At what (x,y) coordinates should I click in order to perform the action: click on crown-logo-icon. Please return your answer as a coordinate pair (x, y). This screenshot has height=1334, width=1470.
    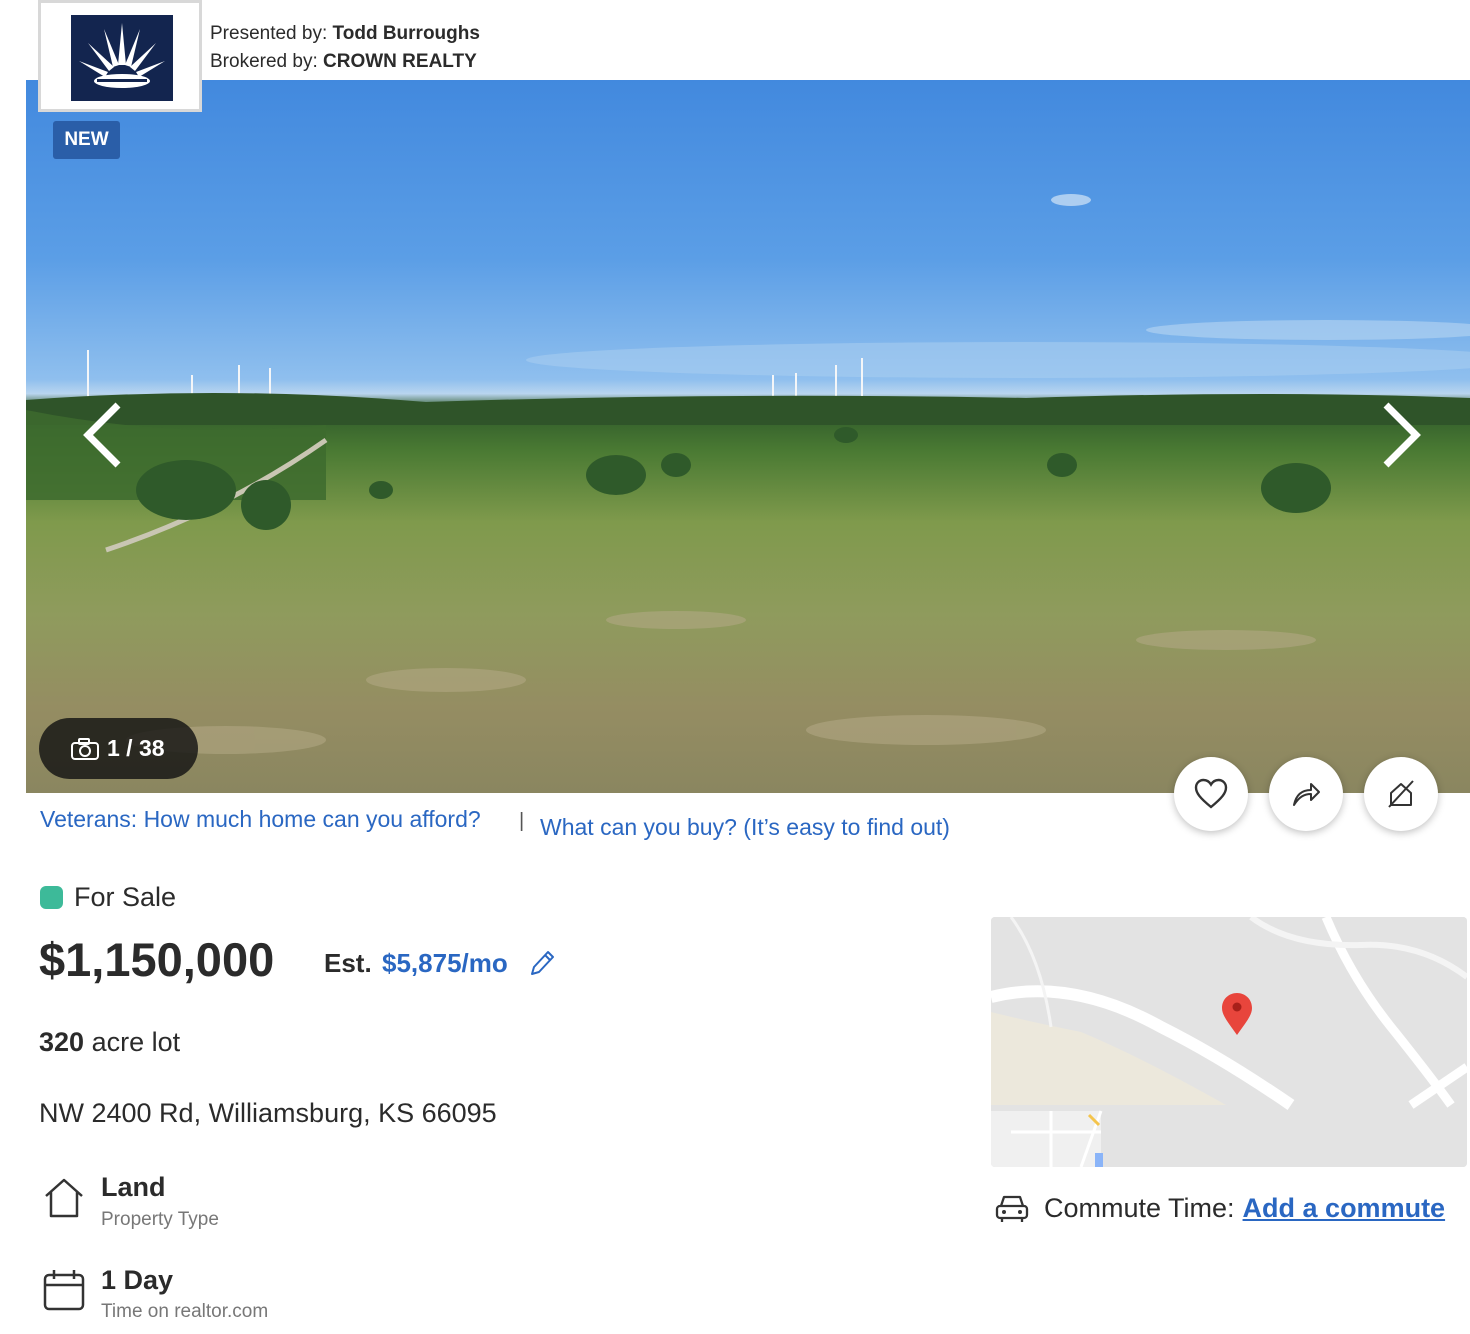
    Looking at the image, I should click on (122, 58).